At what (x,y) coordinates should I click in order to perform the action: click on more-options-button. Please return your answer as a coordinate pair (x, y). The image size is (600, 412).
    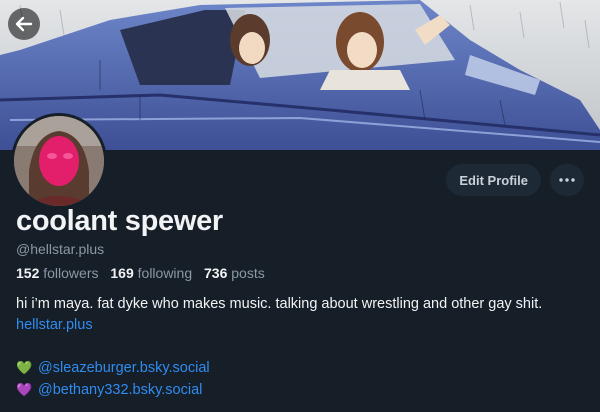
    Looking at the image, I should click on (567, 180).